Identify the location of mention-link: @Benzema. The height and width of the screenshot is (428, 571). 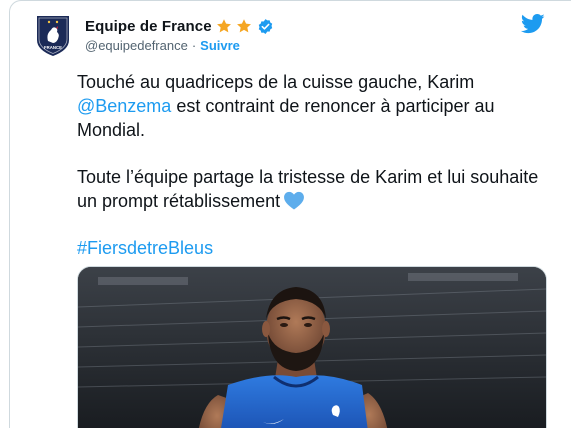
(124, 106).